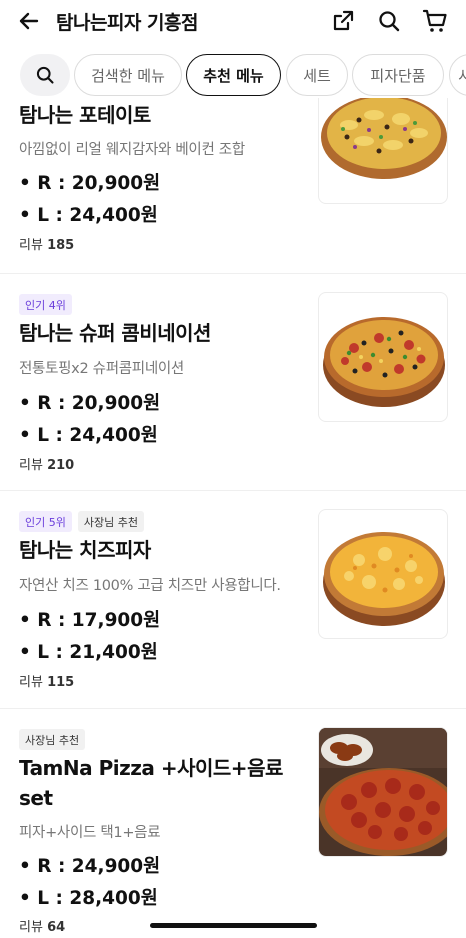  Describe the element at coordinates (88, 898) in the screenshot. I see `price-large: • L : 28,400원` at that location.